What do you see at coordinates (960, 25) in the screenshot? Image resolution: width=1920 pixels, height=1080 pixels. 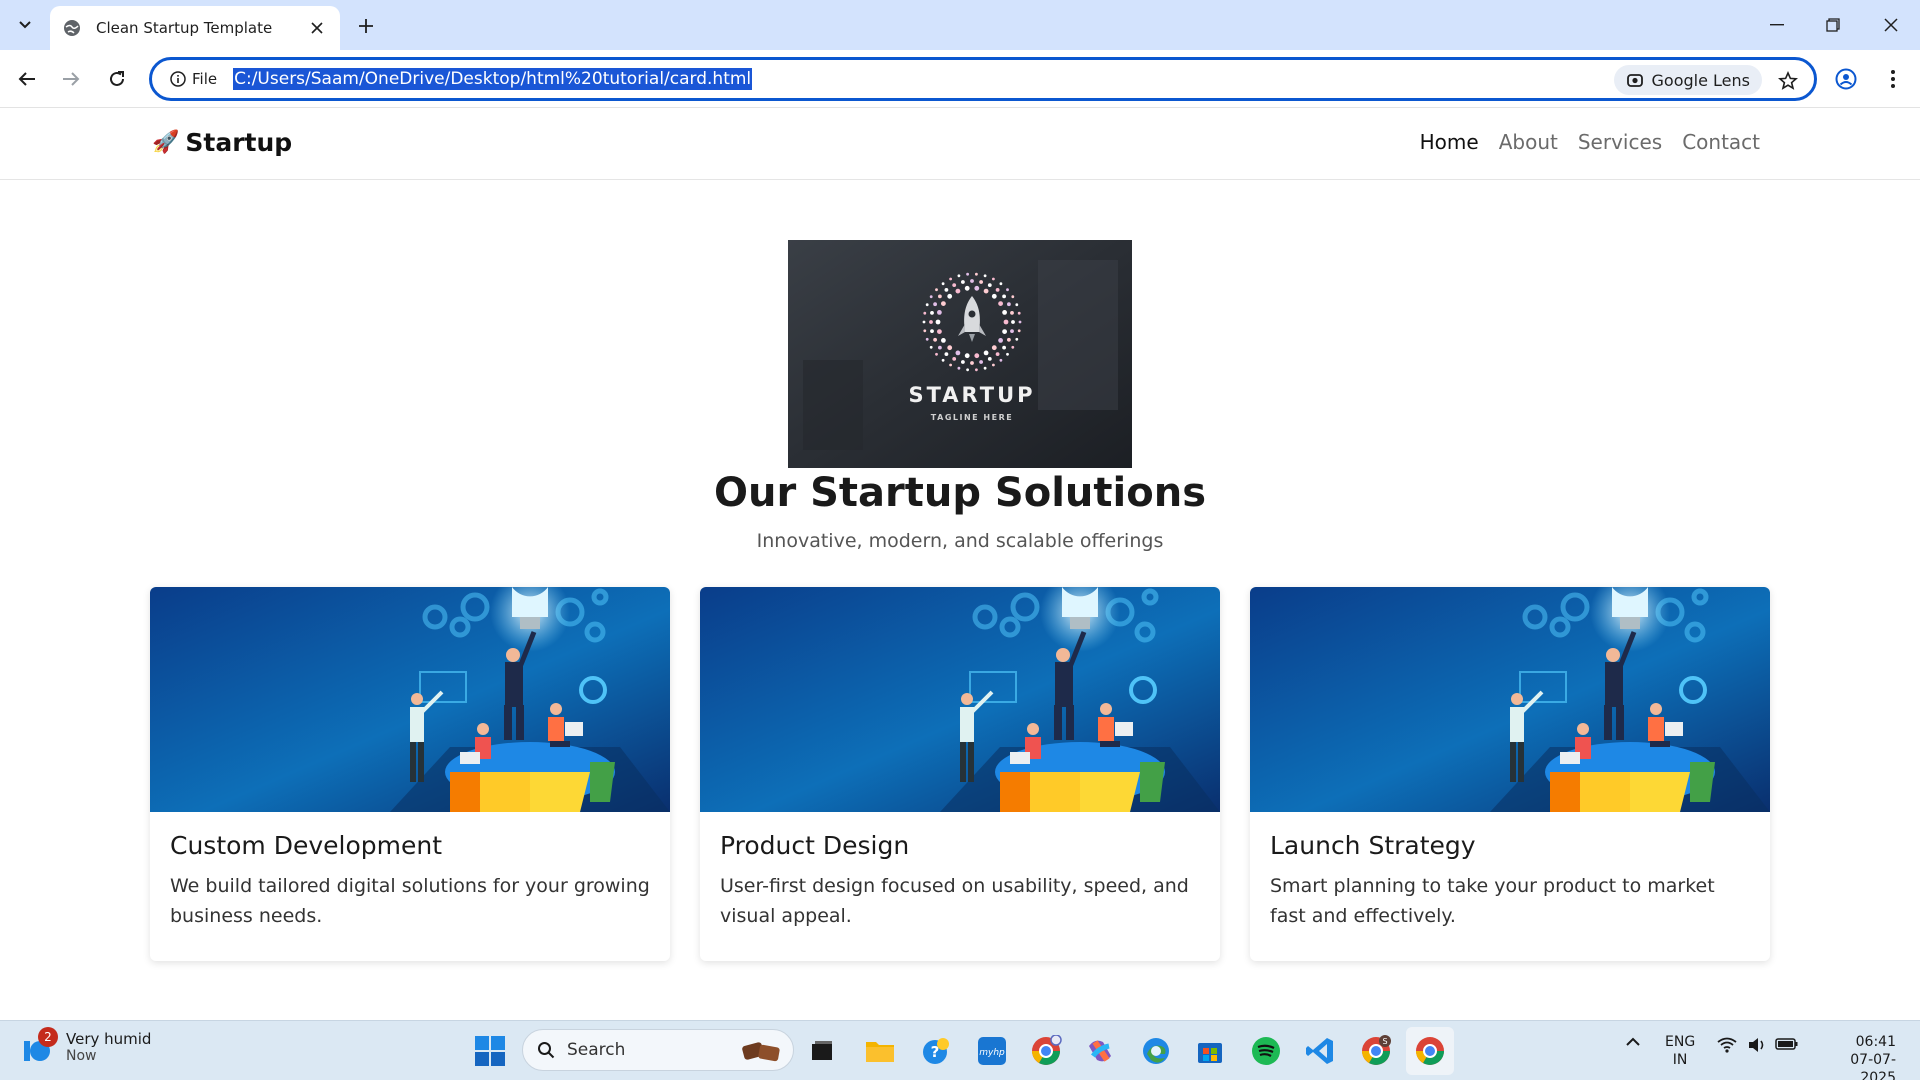 I see `tab-strip: Clean Startup Template` at bounding box center [960, 25].